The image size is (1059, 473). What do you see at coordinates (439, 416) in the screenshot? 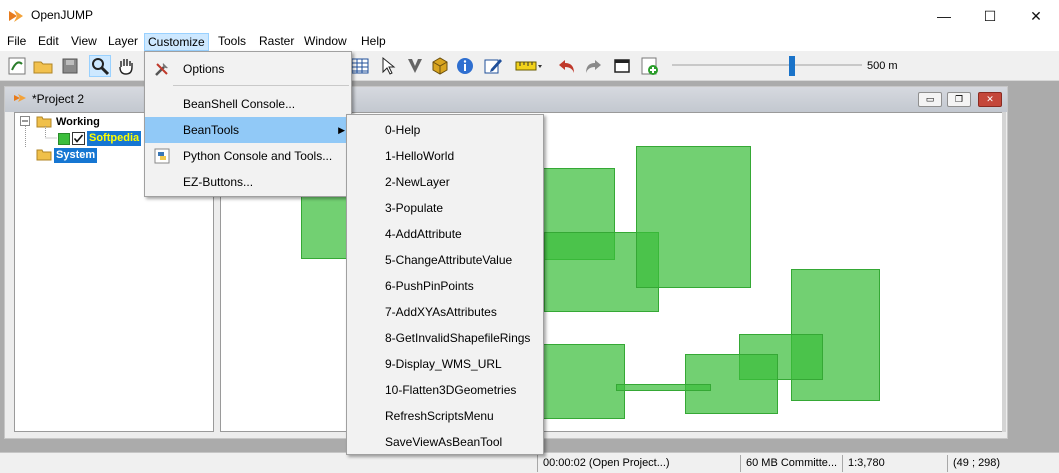
I see `beantool-label: RefreshScriptsMenu` at bounding box center [439, 416].